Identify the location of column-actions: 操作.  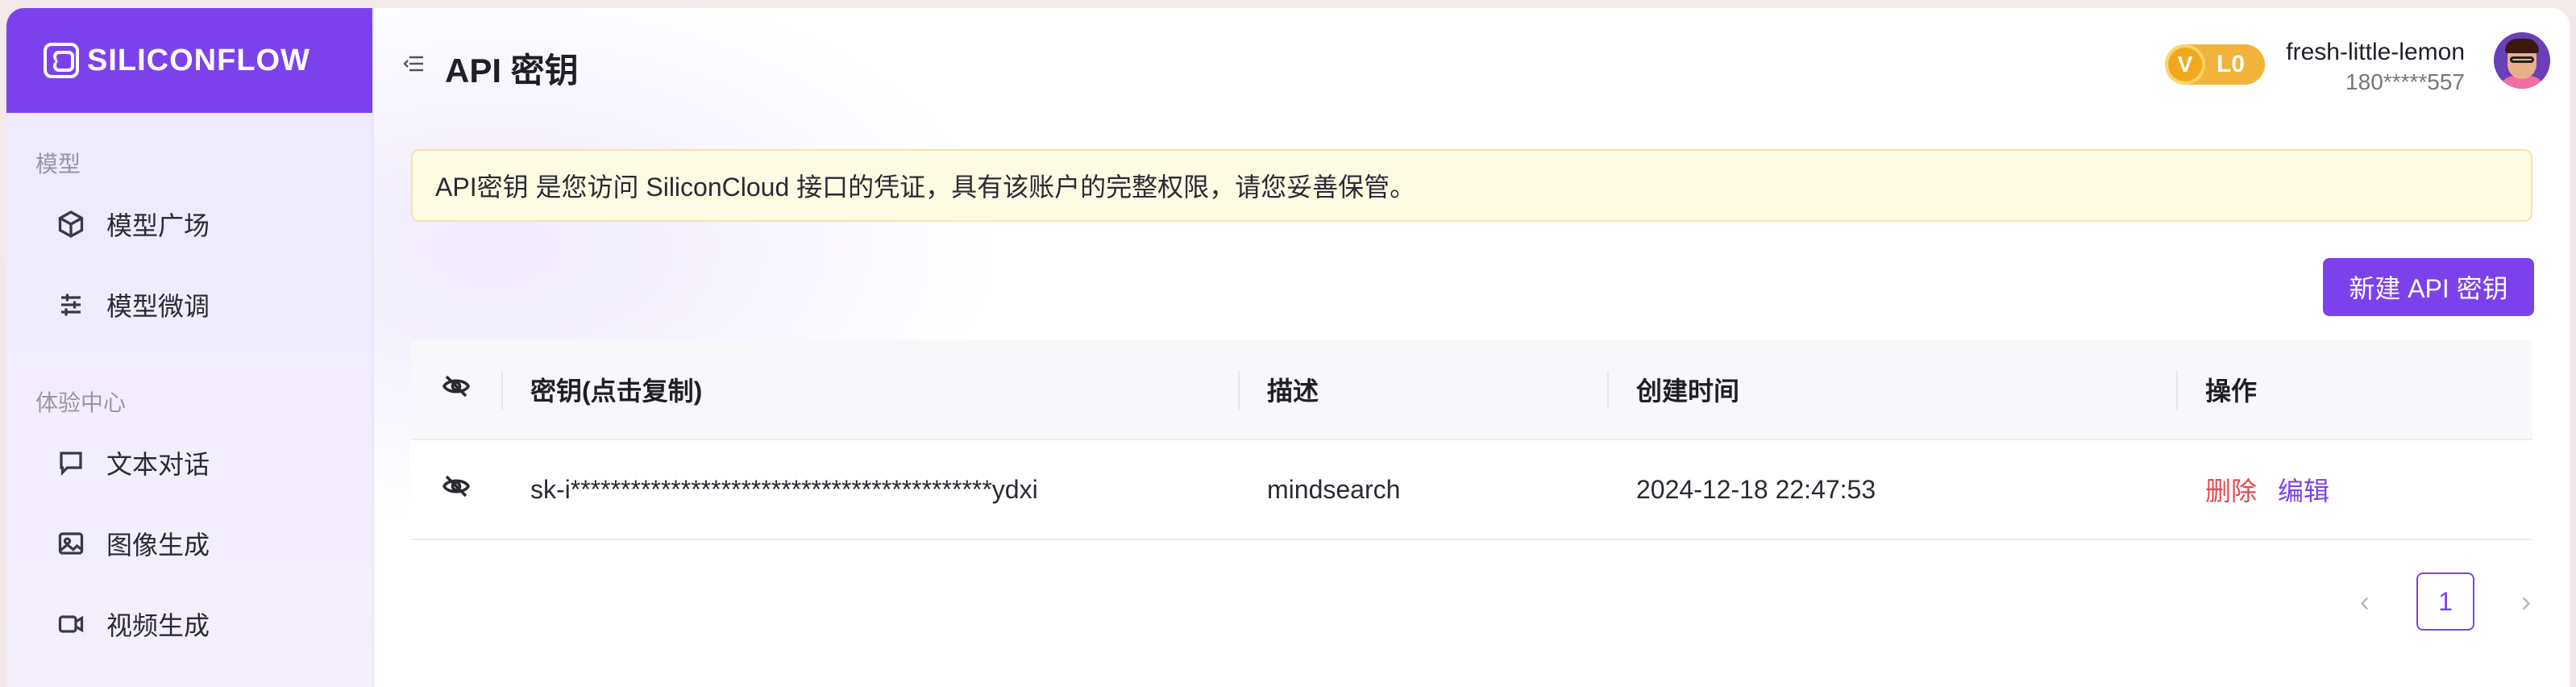
(2354, 389).